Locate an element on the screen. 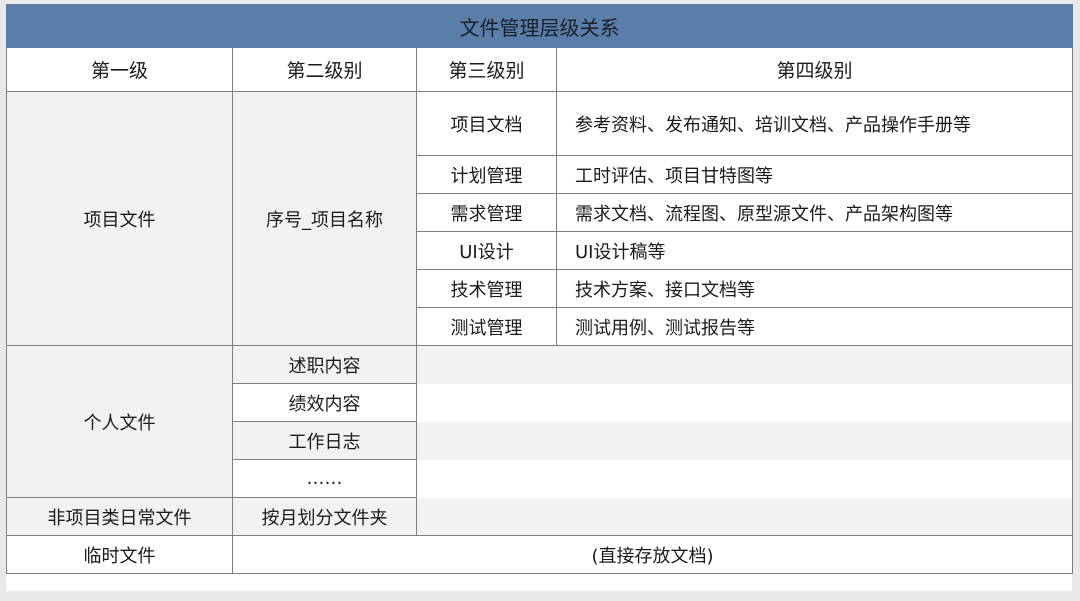  personal-item: 绩效内容 is located at coordinates (324, 402).